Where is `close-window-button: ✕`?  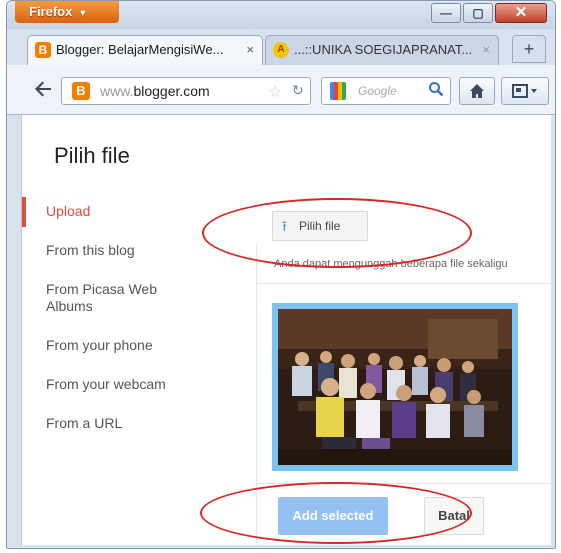
close-window-button: ✕ is located at coordinates (521, 13).